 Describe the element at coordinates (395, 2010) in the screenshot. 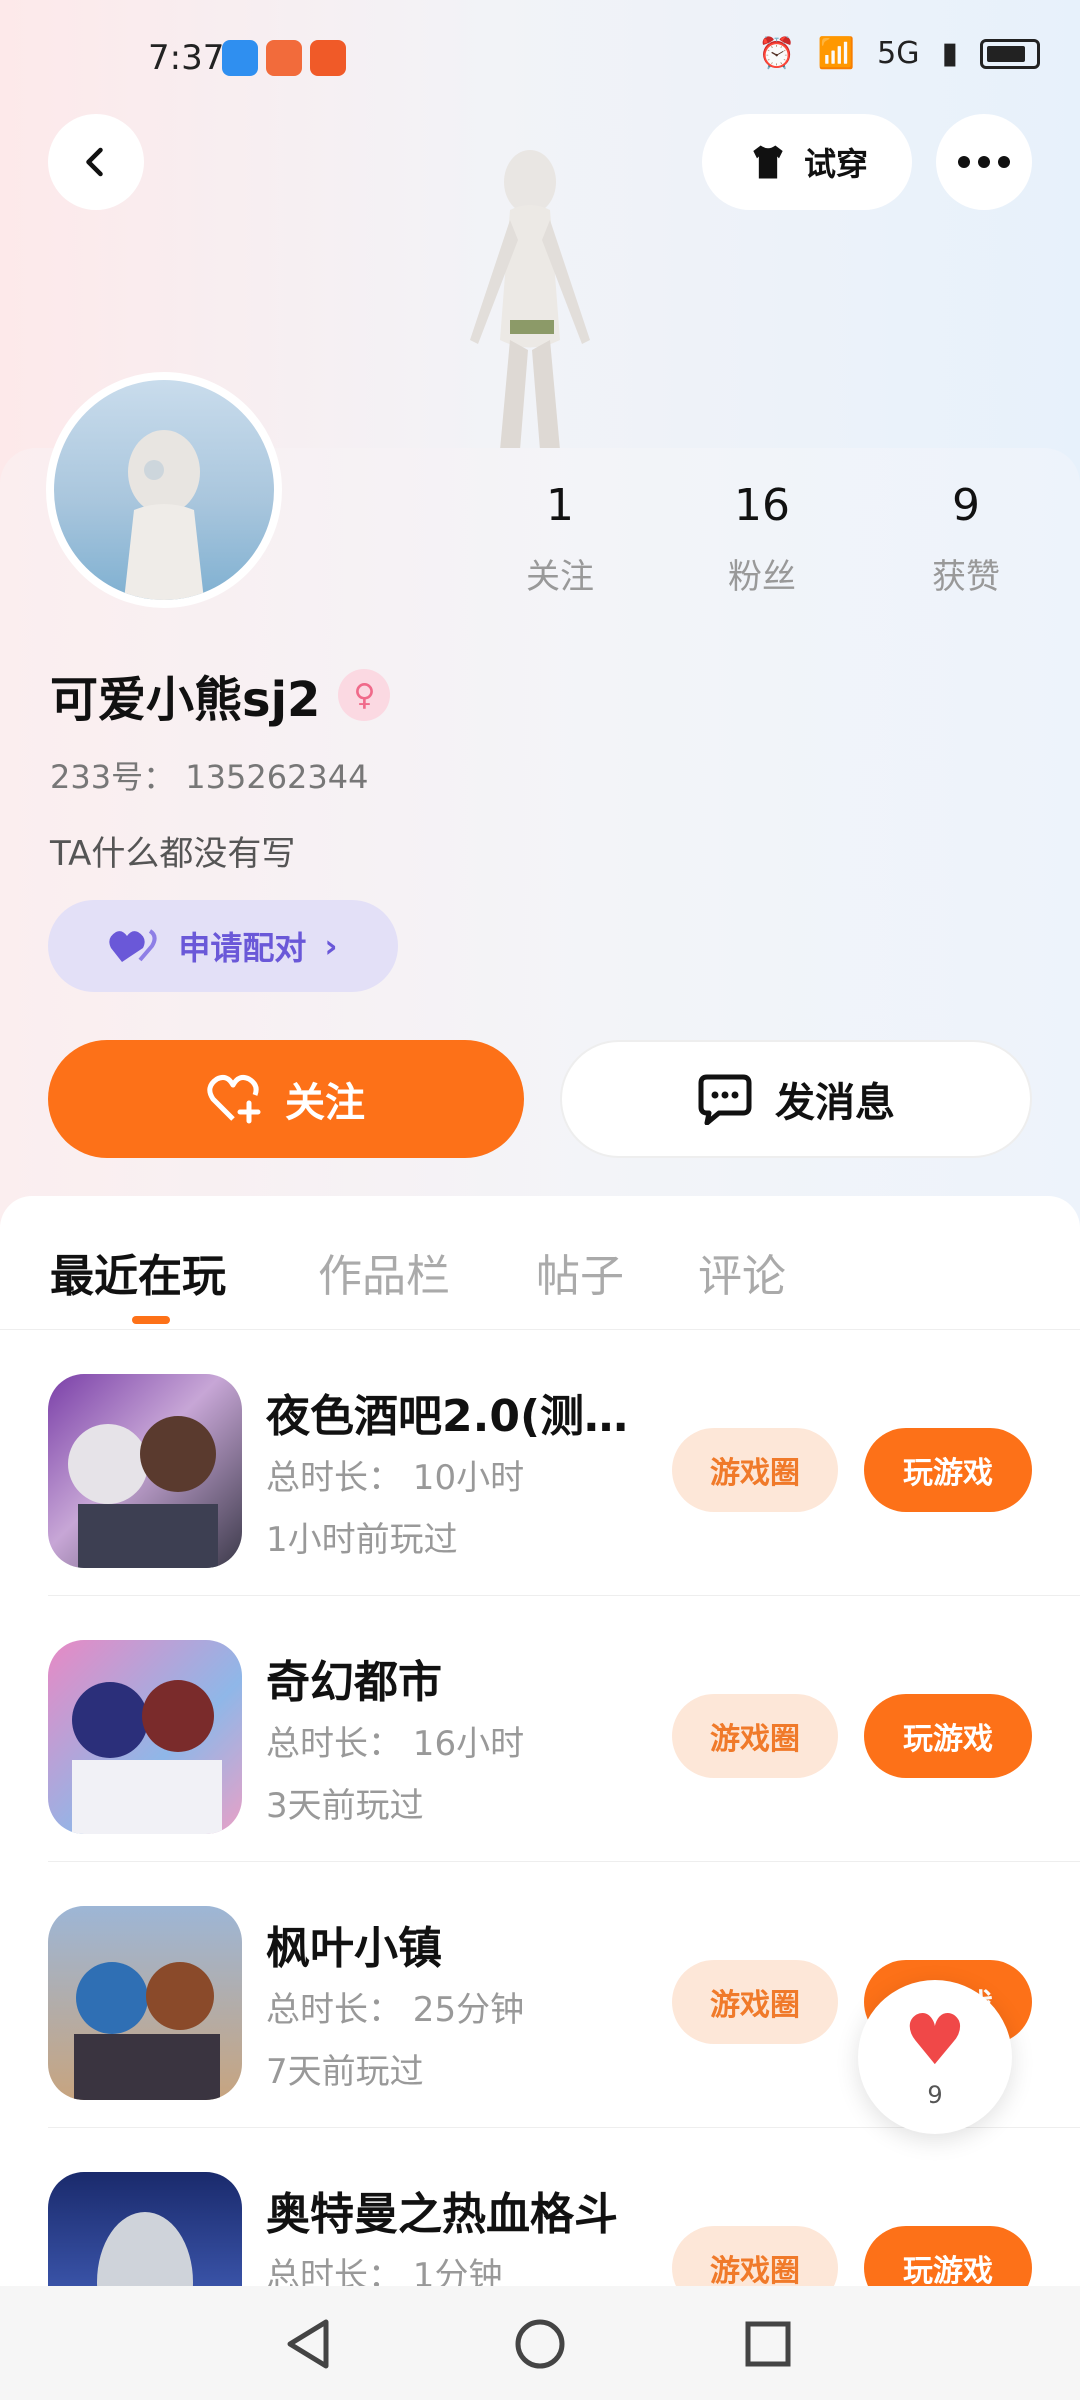

I see `game-duration: 总时长： 25分钟` at that location.